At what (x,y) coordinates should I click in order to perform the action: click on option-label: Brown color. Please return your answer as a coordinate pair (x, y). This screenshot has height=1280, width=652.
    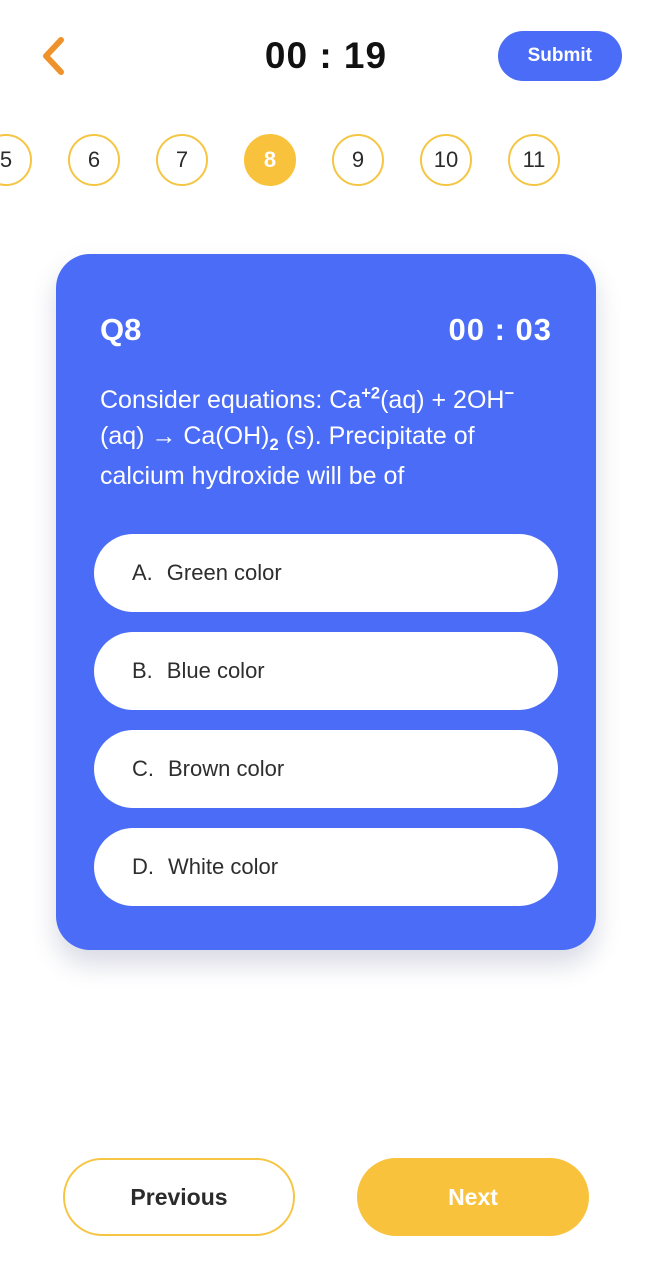
    Looking at the image, I should click on (226, 769).